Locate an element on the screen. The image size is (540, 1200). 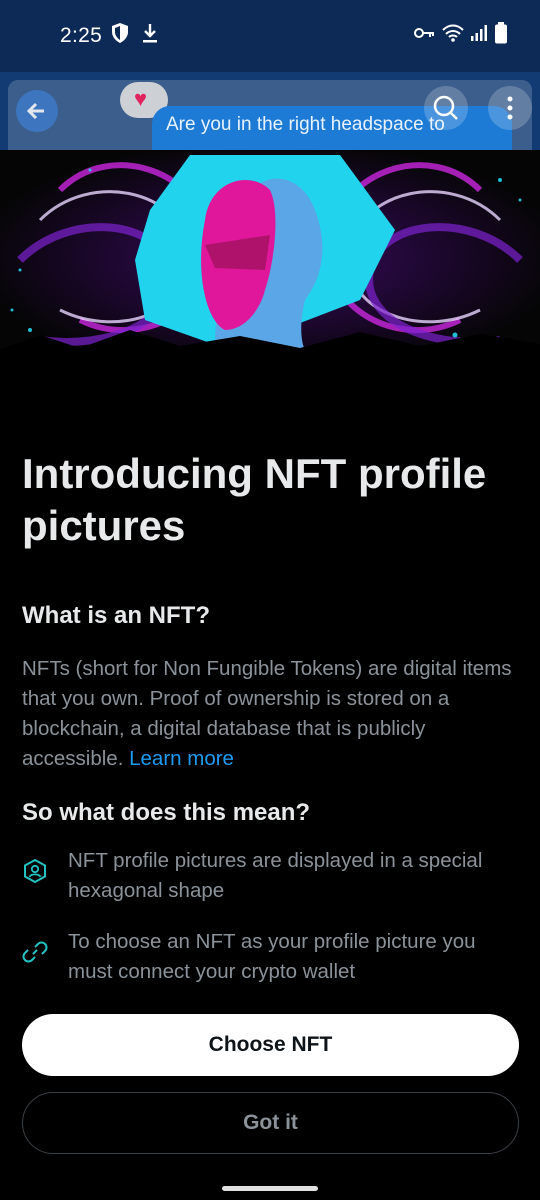
choose-nft-button: Choose NFT is located at coordinates (270, 1045).